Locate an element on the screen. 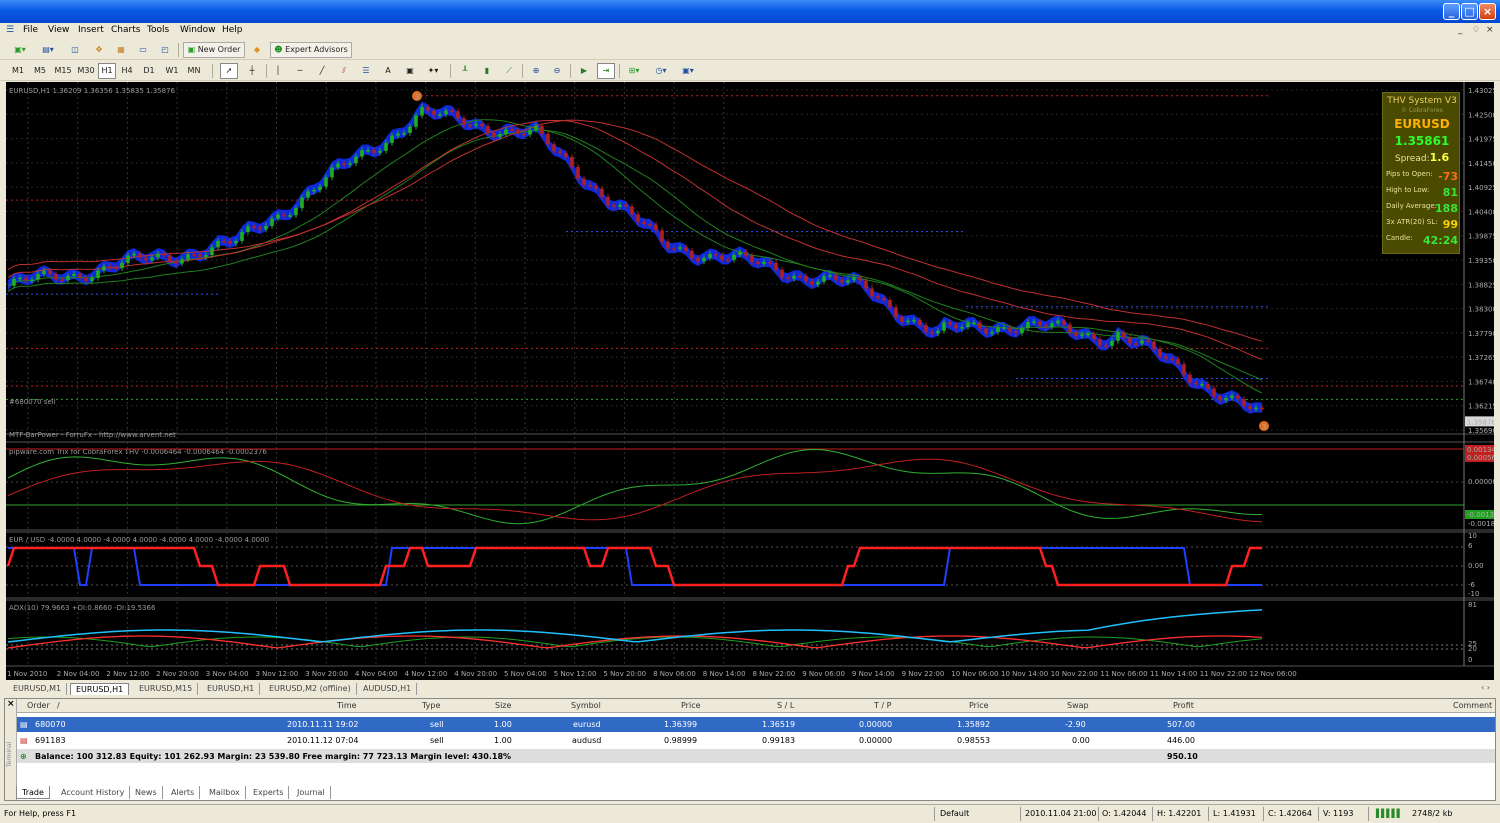  navigator-icon: ✥ is located at coordinates (99, 50).